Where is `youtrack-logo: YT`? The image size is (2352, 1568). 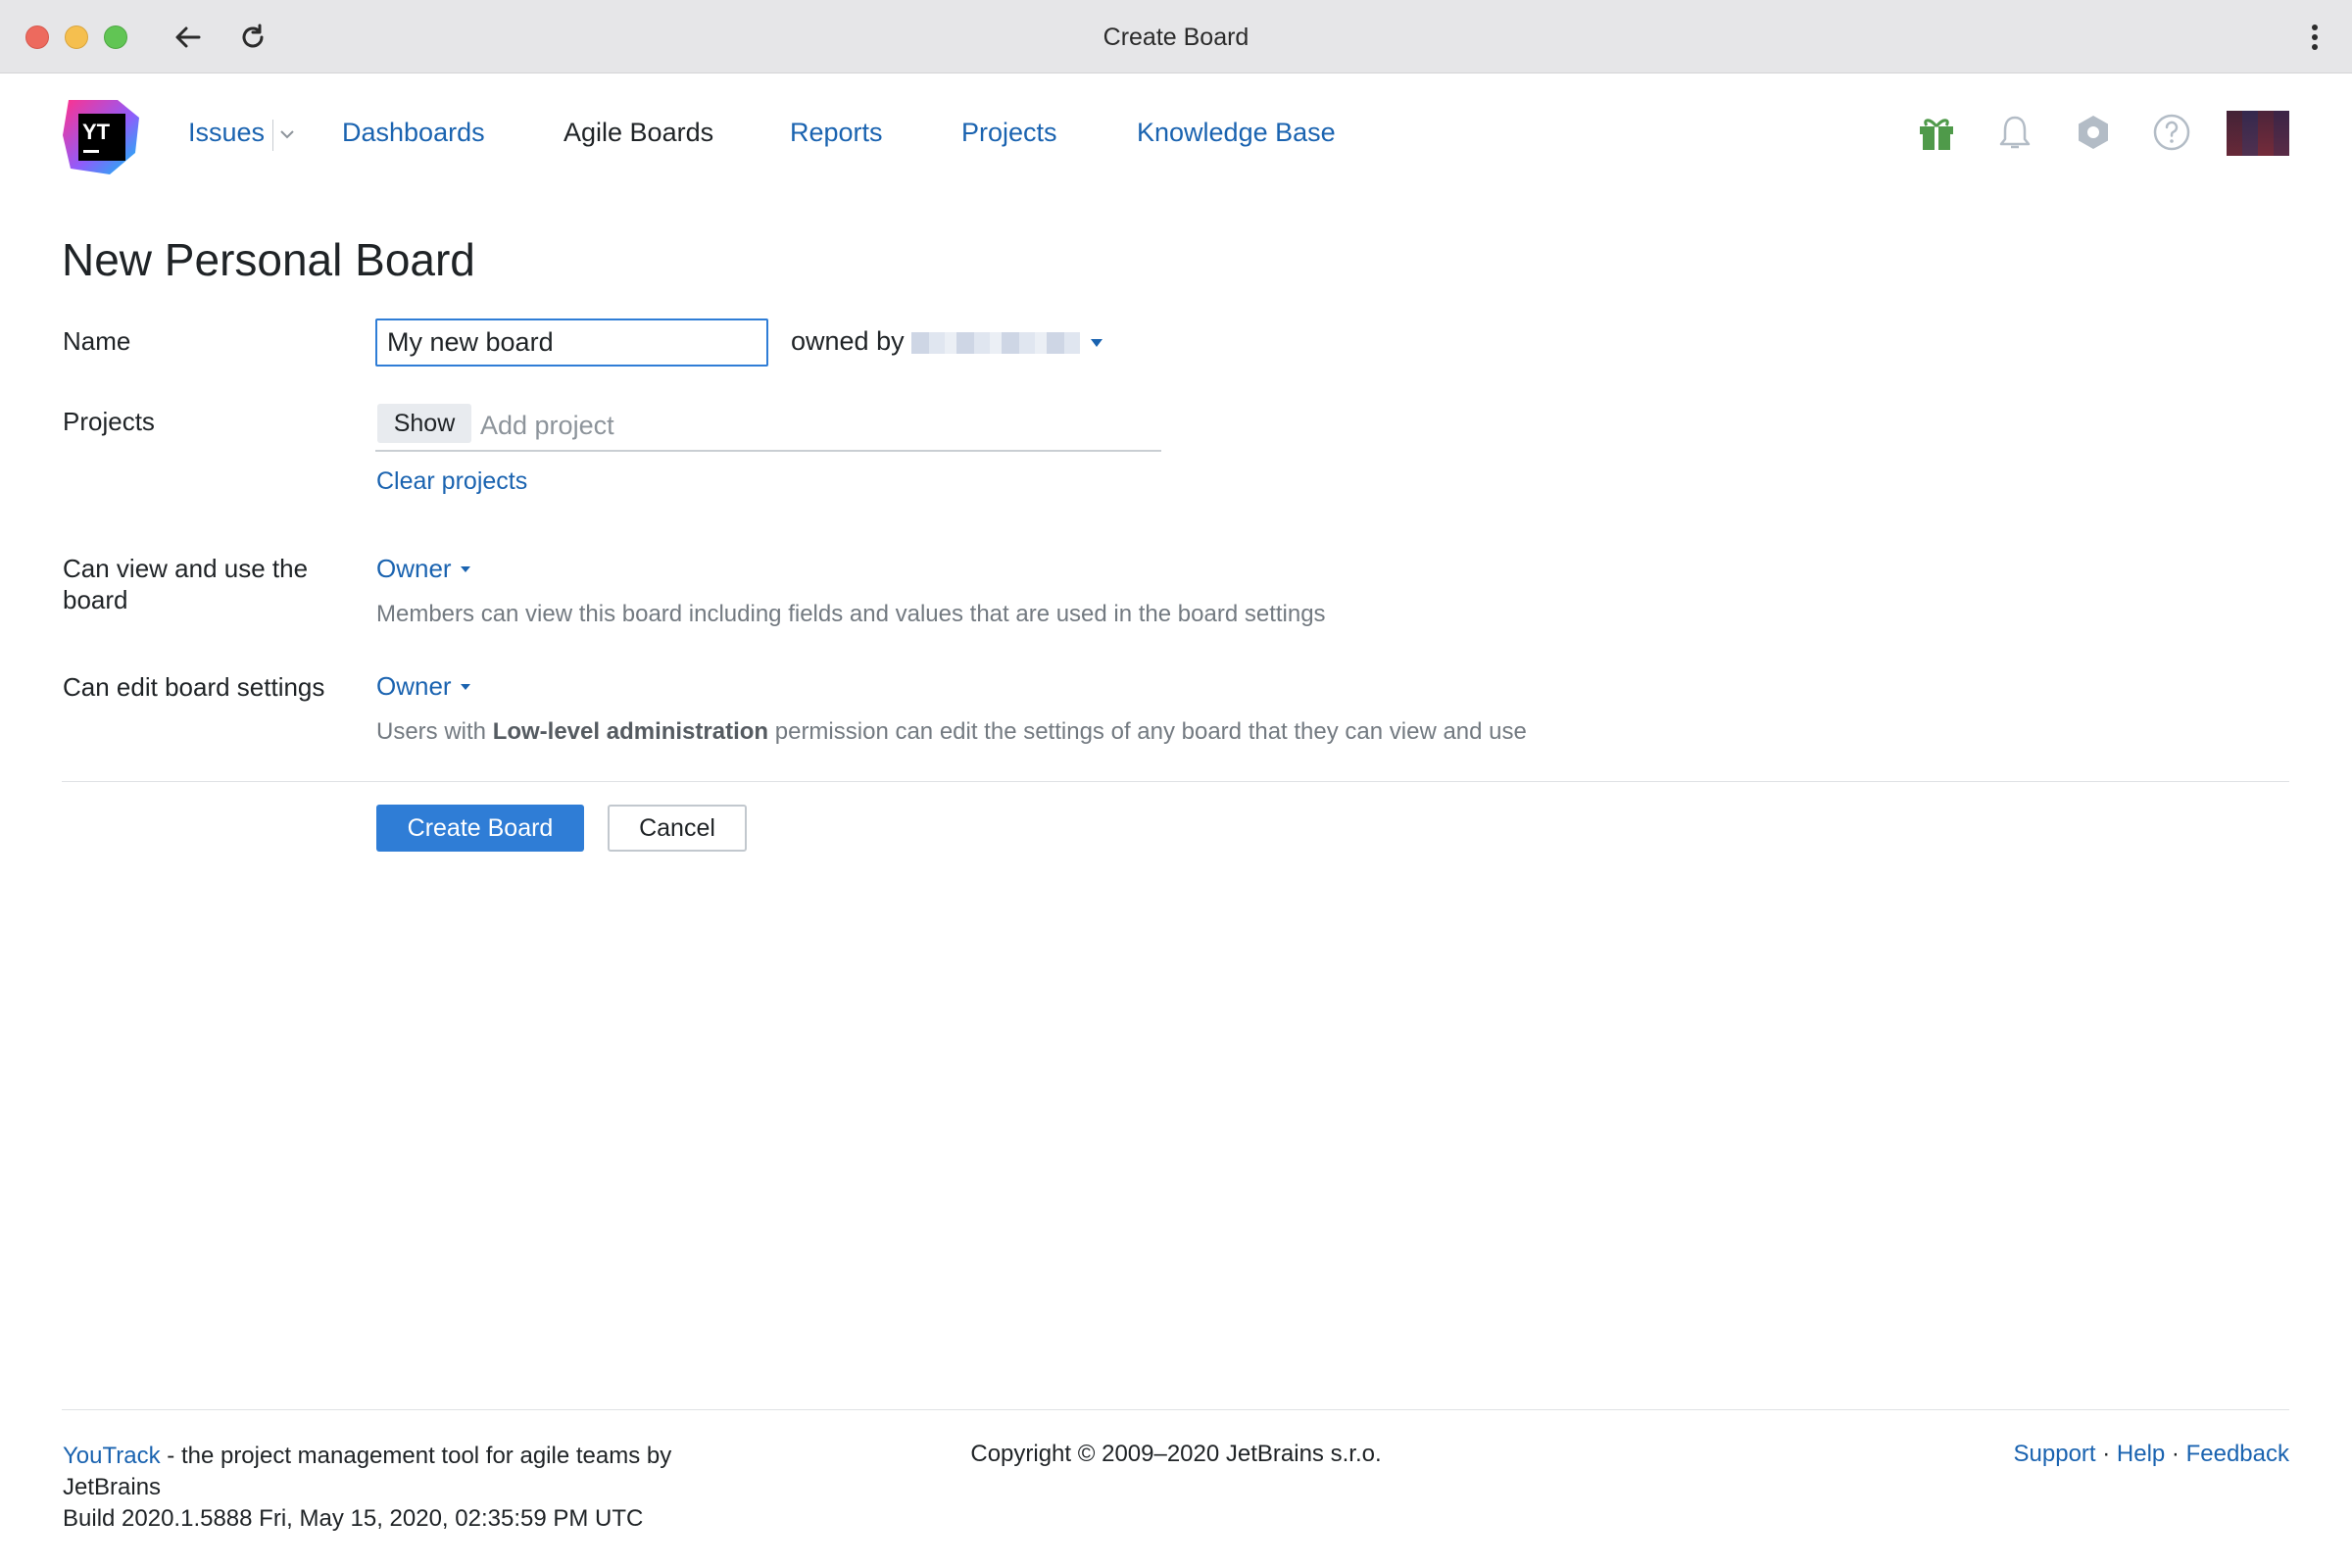
youtrack-logo: YT is located at coordinates (102, 137).